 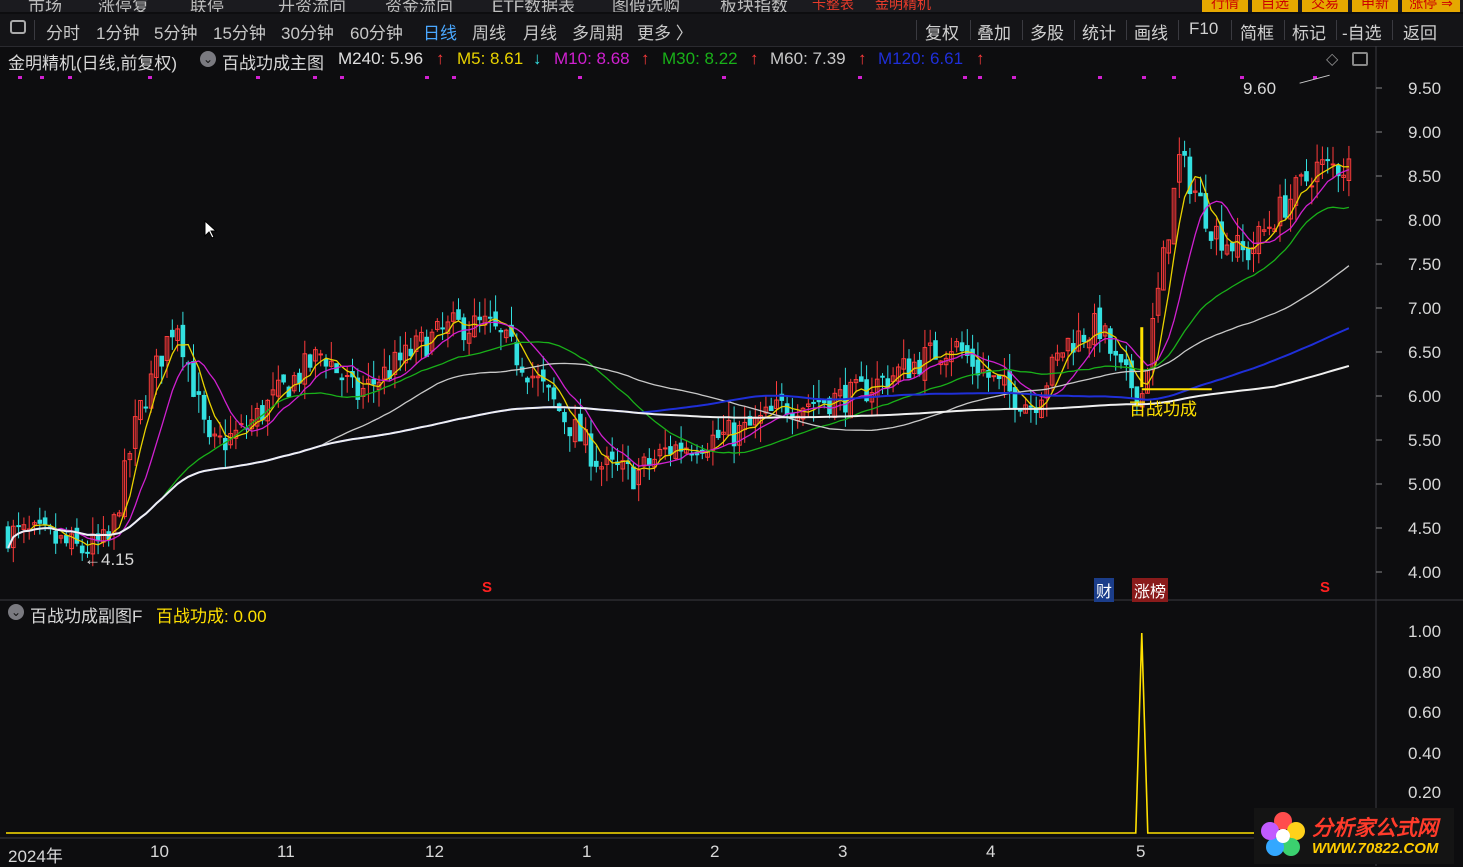 I want to click on tab-daily: 日线, so click(x=440, y=31).